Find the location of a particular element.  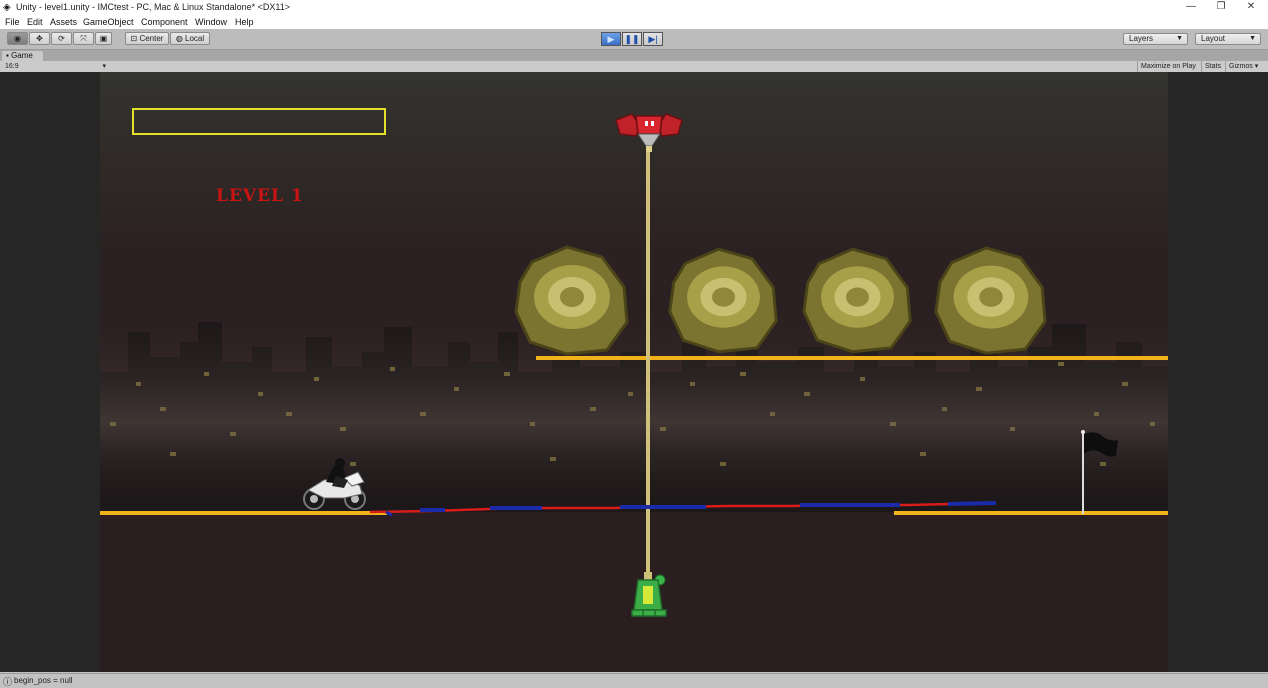

play-button: ▶ is located at coordinates (611, 39).